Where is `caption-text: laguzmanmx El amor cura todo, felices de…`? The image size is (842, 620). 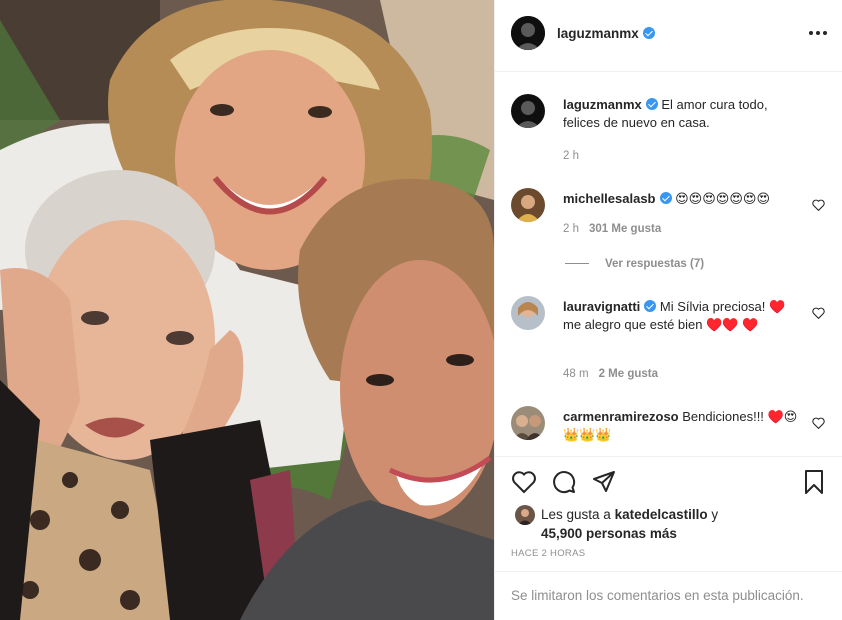
caption-text: laguzmanmx El amor cura todo, felices de… is located at coordinates (682, 114).